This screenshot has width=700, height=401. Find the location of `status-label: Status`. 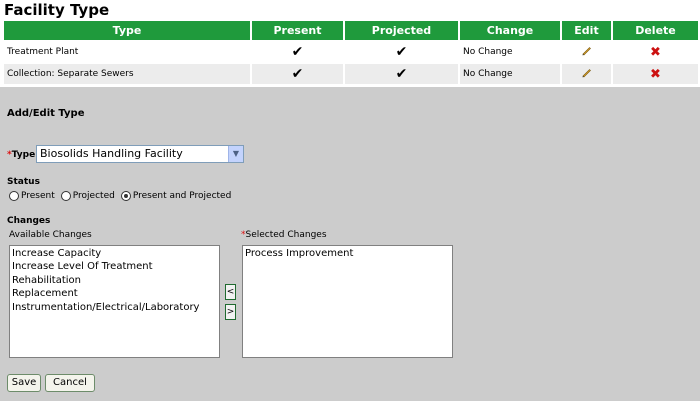

status-label: Status is located at coordinates (23, 182).